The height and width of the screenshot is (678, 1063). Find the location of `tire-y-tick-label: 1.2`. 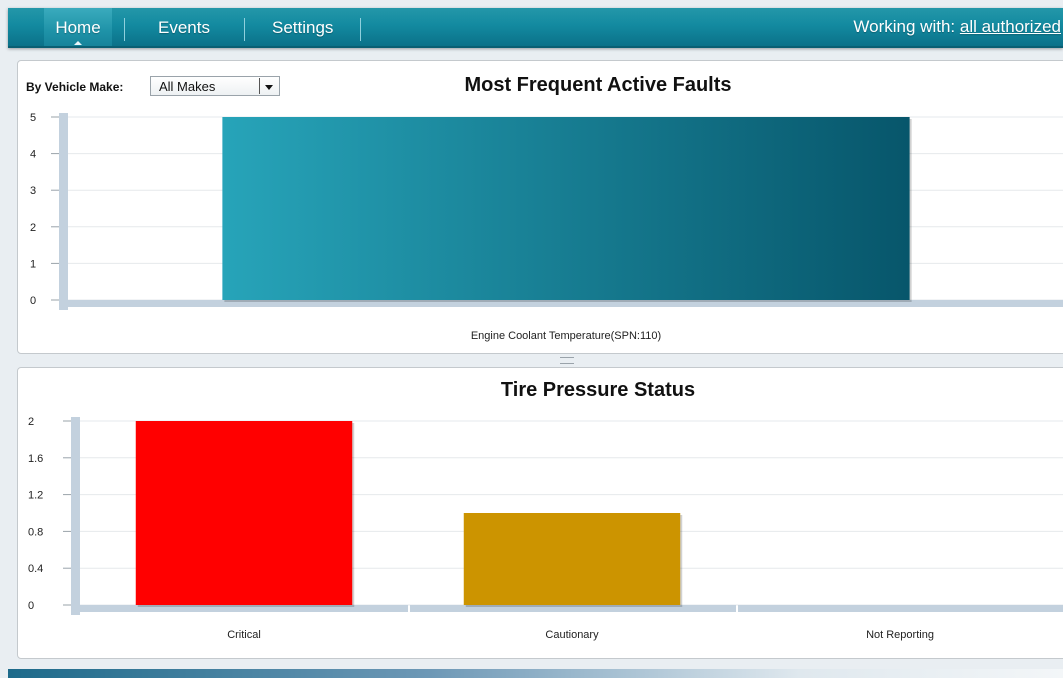

tire-y-tick-label: 1.2 is located at coordinates (35, 496).